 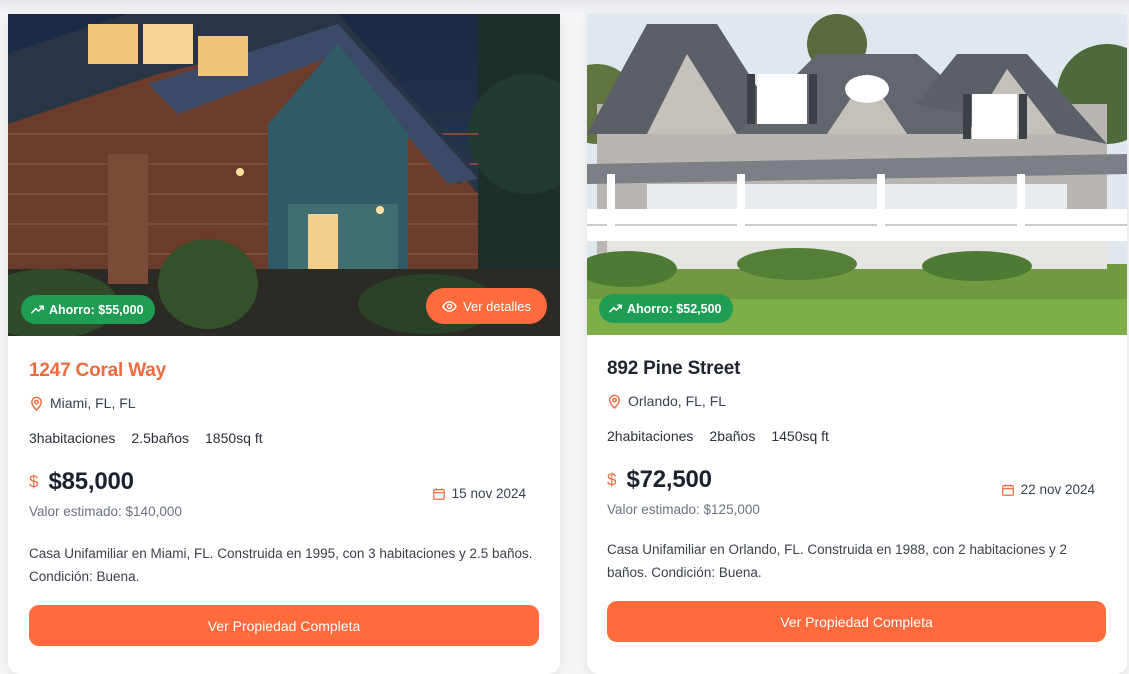 I want to click on property-specs: 2habitaciones 2baños 1450sq ft, so click(x=857, y=436).